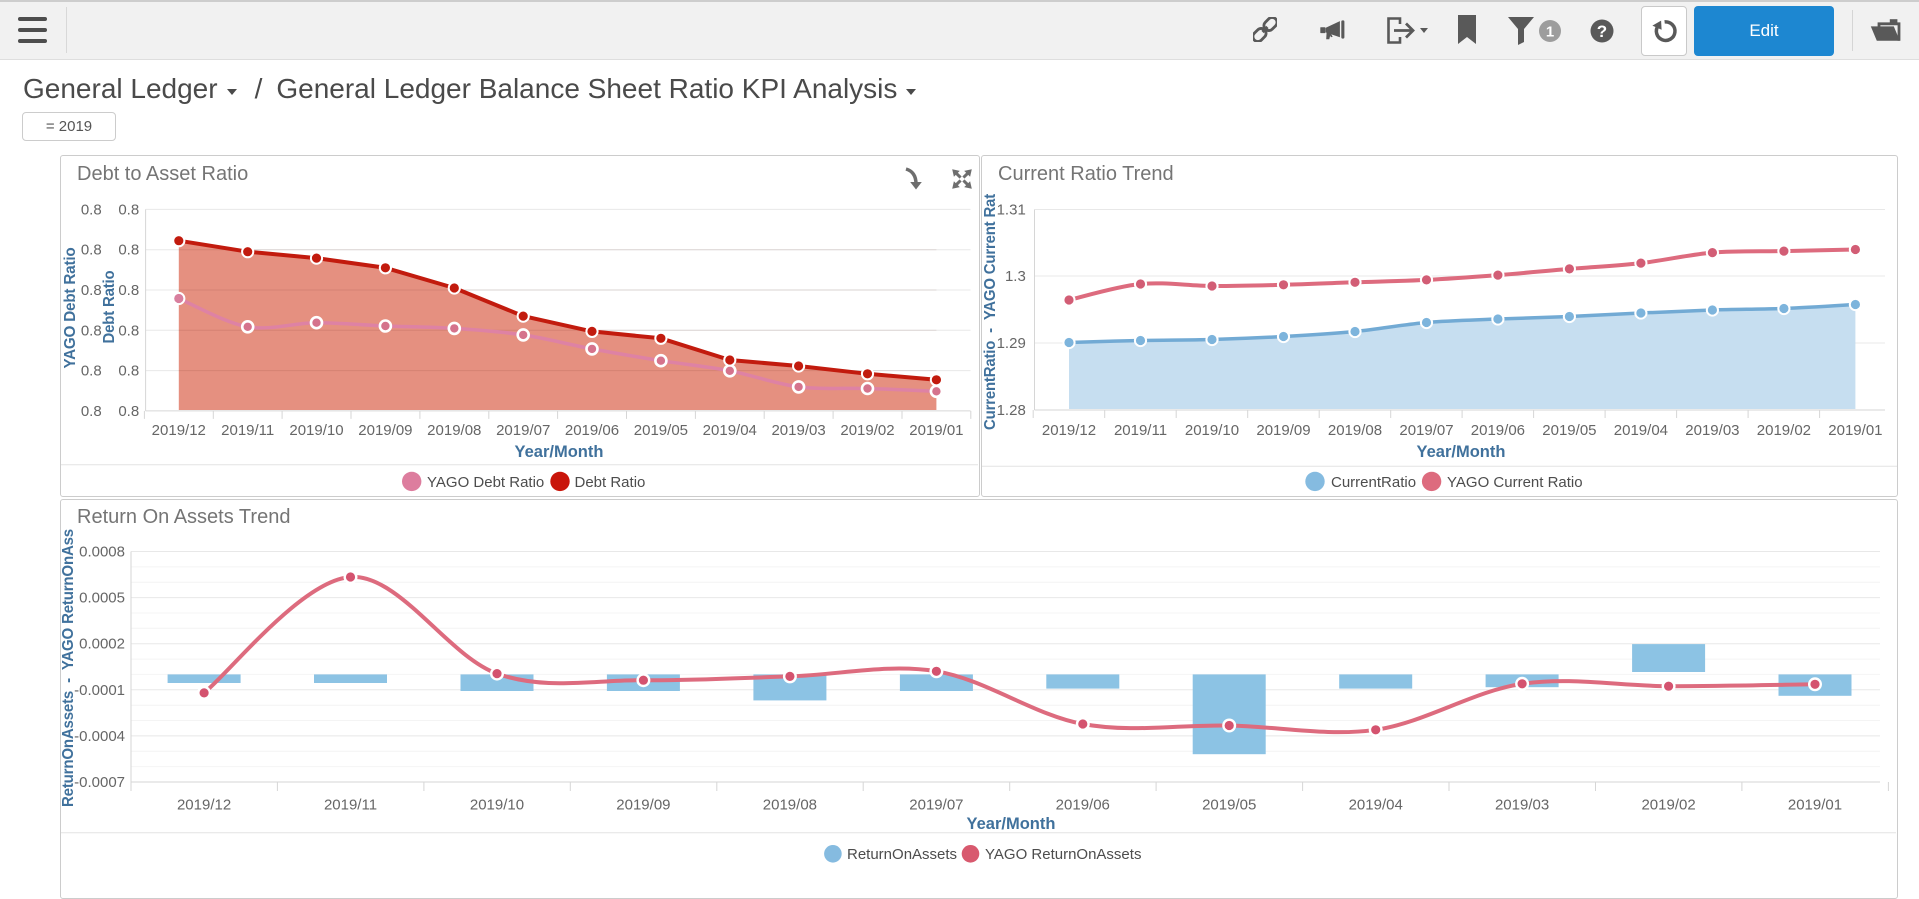 The image size is (1919, 899). What do you see at coordinates (1515, 482) in the screenshot?
I see `svg-text: YAGO Current Ratio` at bounding box center [1515, 482].